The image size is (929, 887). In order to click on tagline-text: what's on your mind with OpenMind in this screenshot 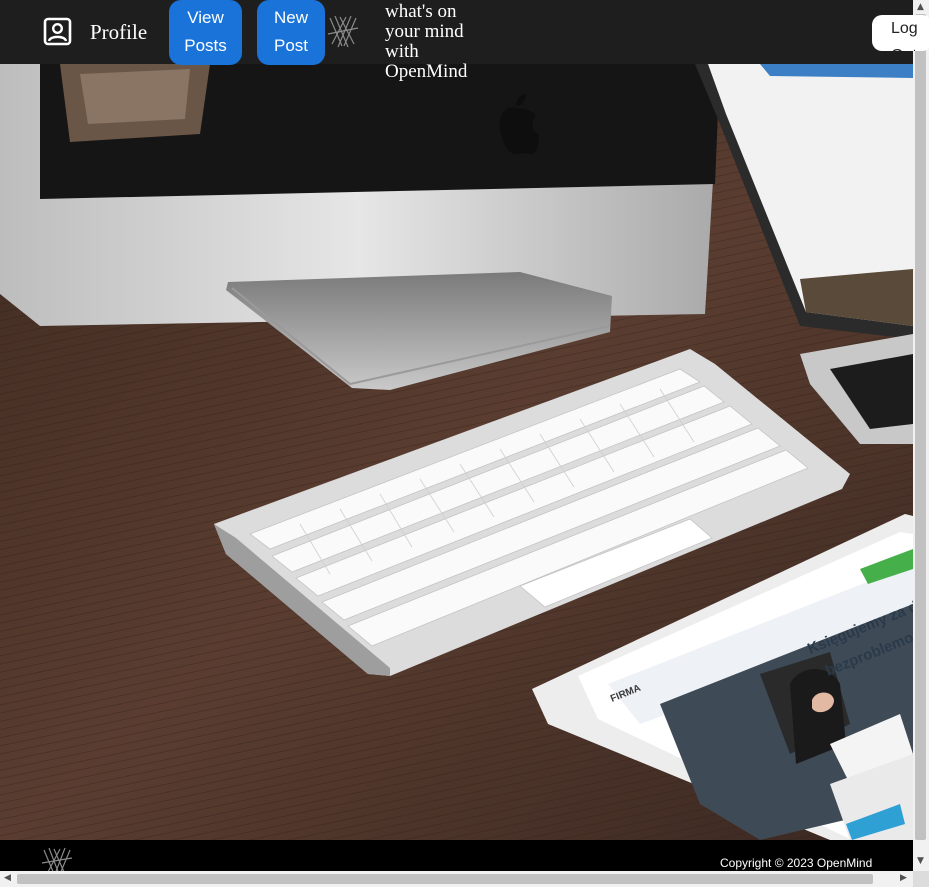, I will do `click(426, 41)`.